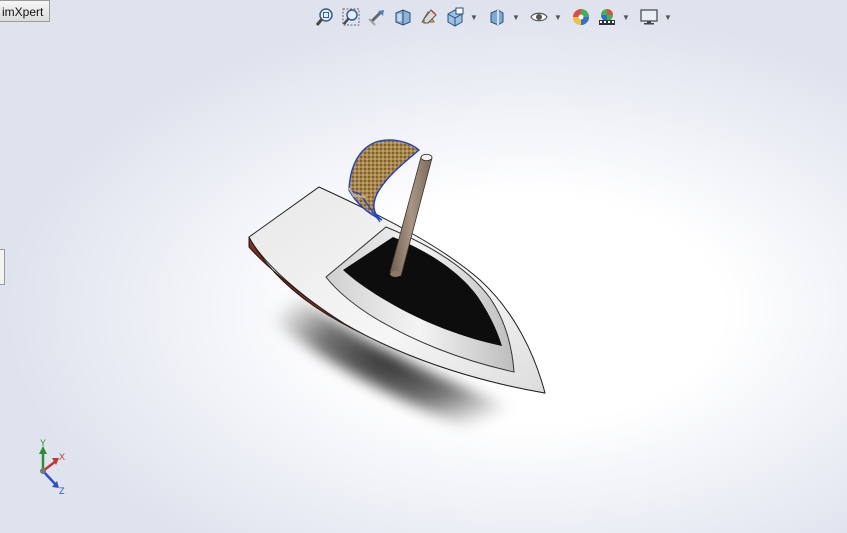 Image resolution: width=847 pixels, height=533 pixels. I want to click on triad-z-label: Z, so click(62, 491).